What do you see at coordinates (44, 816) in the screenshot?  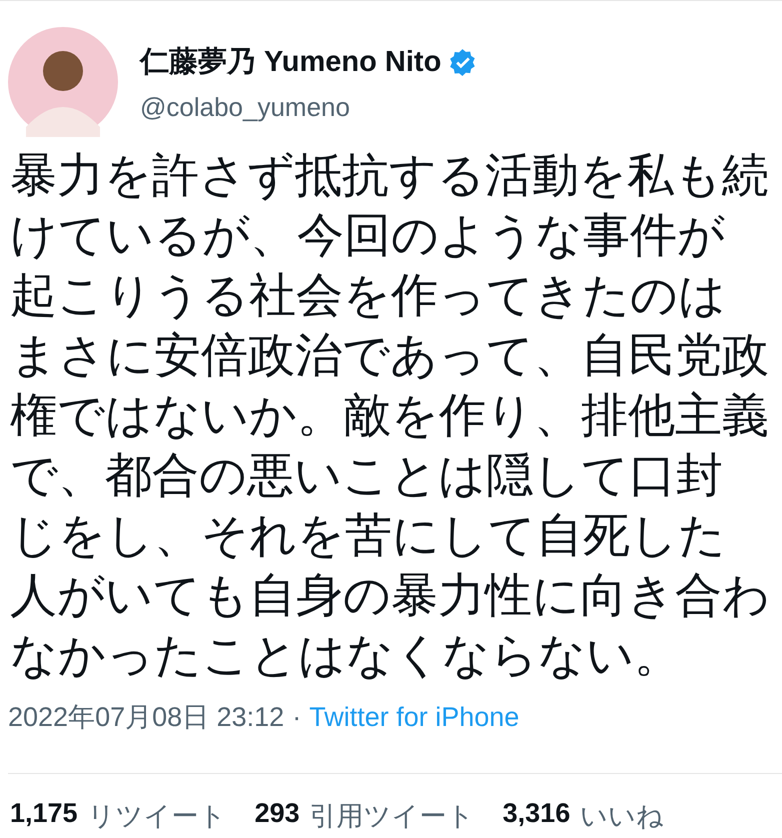 I see `stat-count: 1,175` at bounding box center [44, 816].